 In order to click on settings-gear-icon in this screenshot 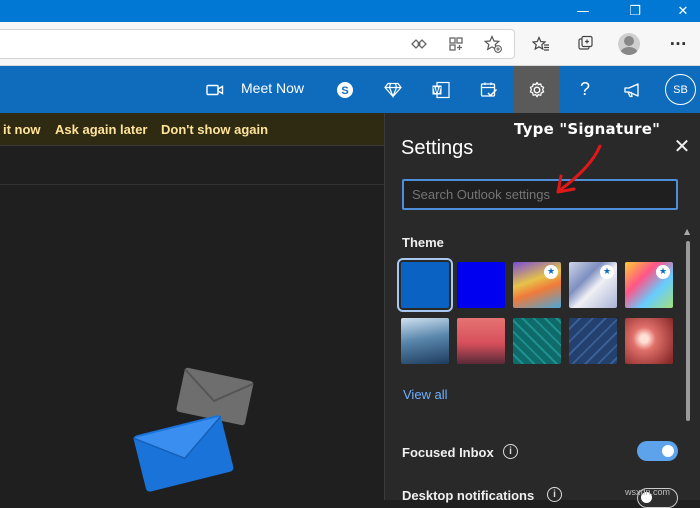, I will do `click(536, 89)`.